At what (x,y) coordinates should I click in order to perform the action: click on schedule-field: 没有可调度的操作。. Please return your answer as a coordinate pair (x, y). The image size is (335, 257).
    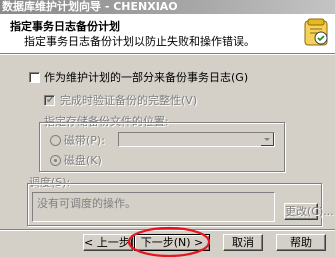
    Looking at the image, I should click on (153, 207).